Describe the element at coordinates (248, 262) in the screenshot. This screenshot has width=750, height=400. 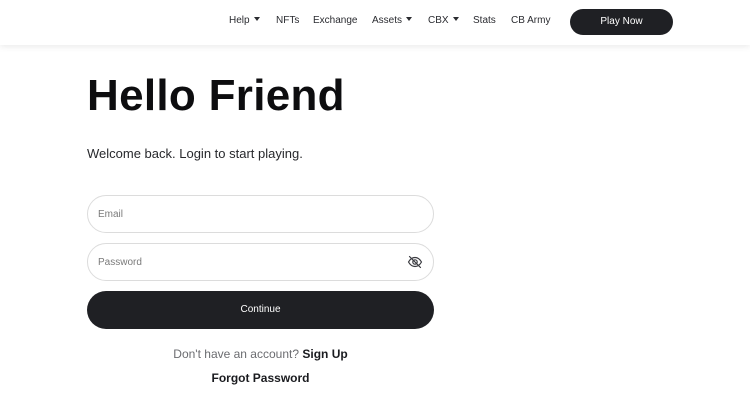
I see `password-field` at that location.